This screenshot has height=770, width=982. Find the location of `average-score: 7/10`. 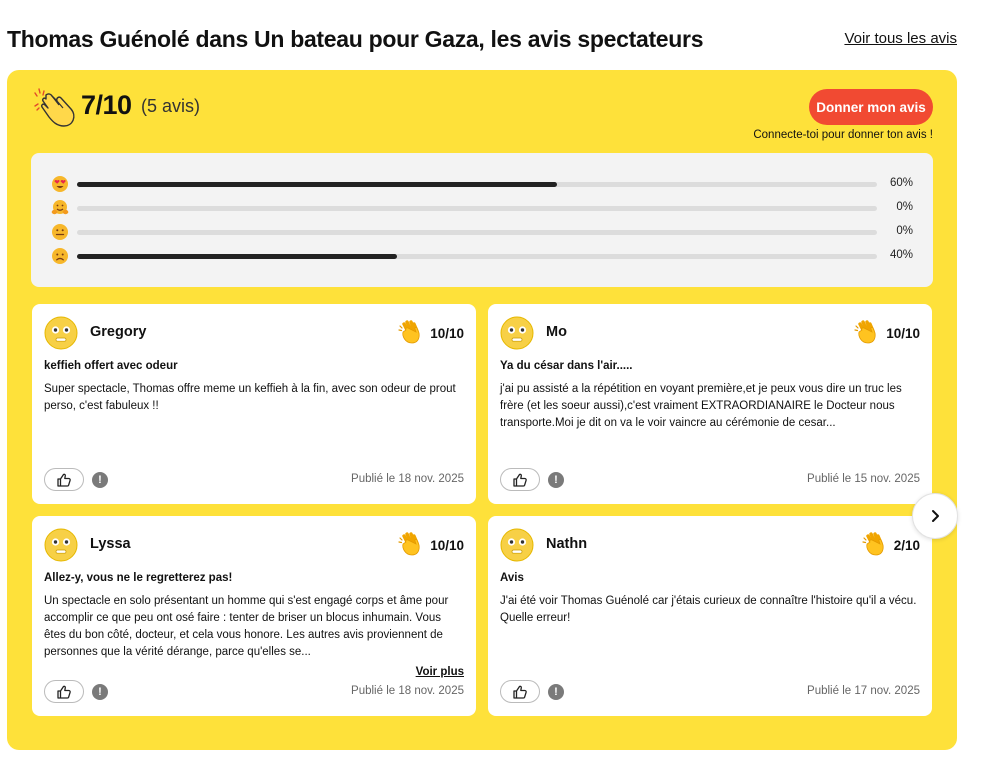

average-score: 7/10 is located at coordinates (106, 105).